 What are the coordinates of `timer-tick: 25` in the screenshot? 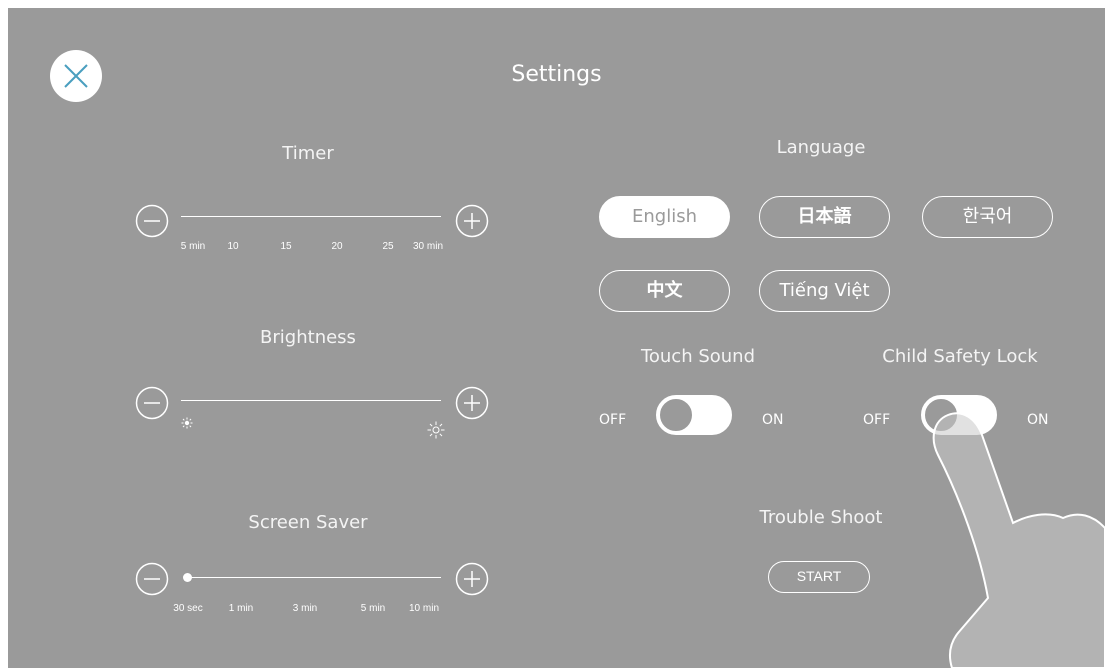 It's located at (388, 246).